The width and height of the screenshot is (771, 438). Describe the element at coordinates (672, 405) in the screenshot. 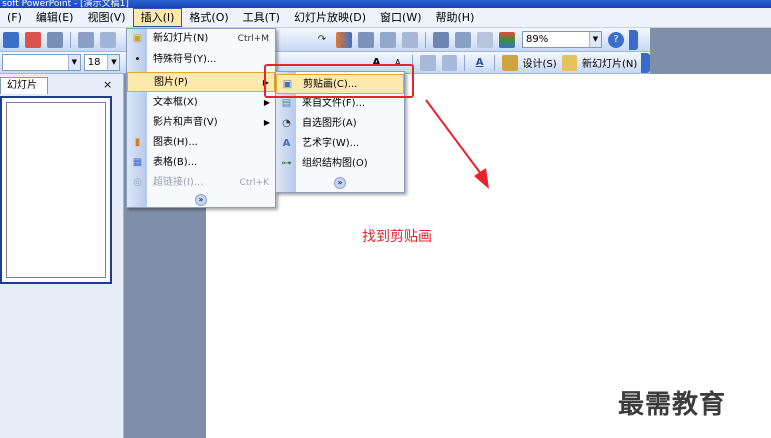

I see `watermark: 最需教育` at that location.